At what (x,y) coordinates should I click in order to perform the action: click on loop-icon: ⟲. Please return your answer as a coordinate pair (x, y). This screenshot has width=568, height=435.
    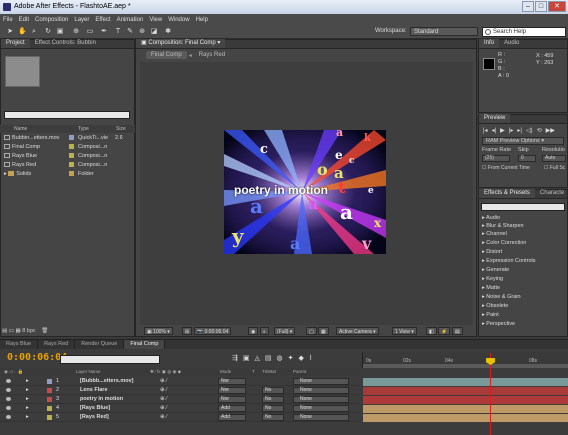
    Looking at the image, I should click on (539, 130).